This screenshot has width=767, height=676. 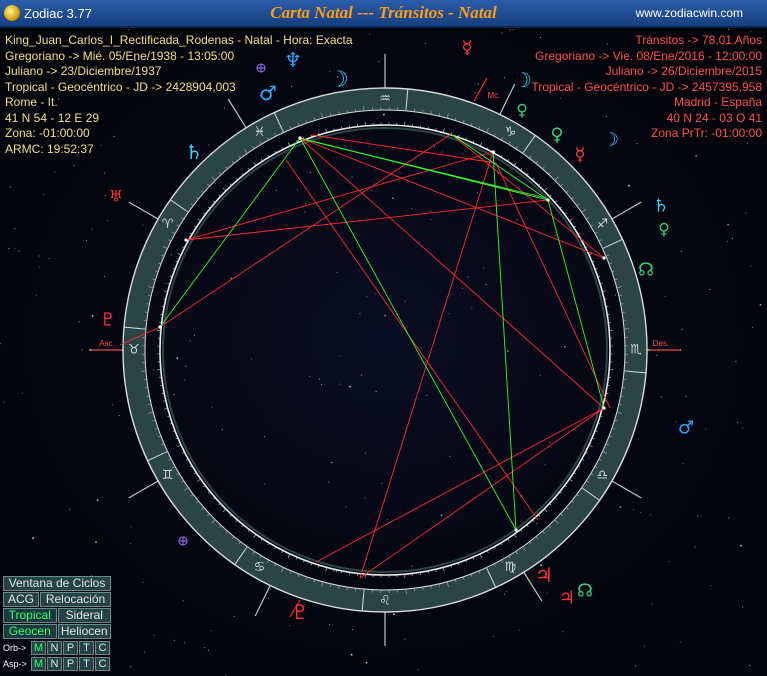 I want to click on geocentric-button: Geocen, so click(x=30, y=631).